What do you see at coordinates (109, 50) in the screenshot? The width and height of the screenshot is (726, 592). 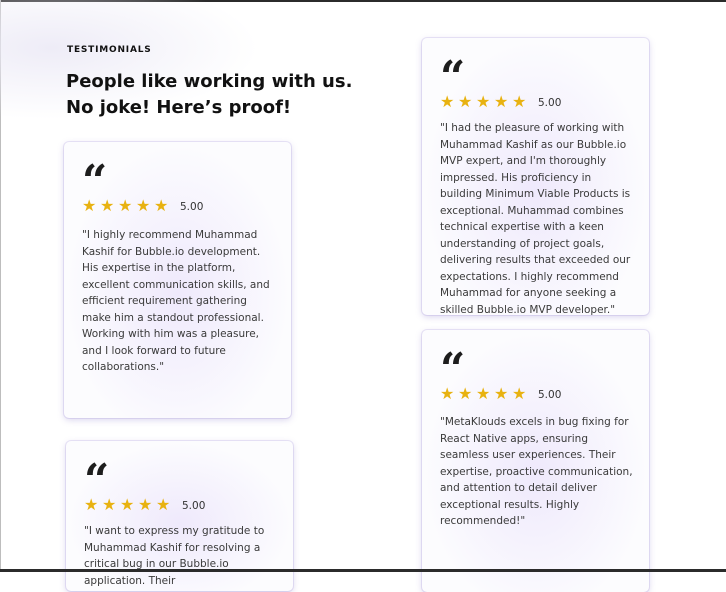 I see `section-eyebrow: TESTIMONIALS` at bounding box center [109, 50].